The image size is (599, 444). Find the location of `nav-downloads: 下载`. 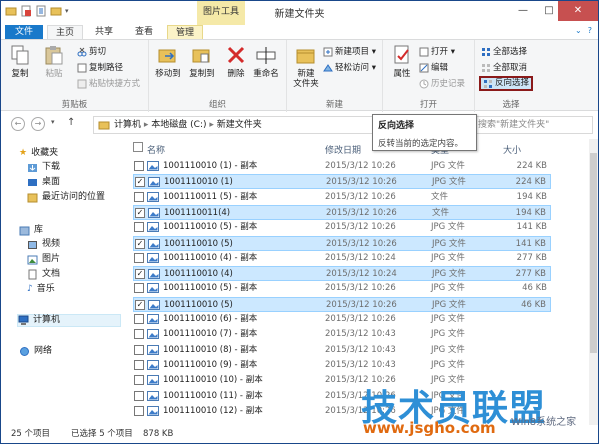

nav-downloads: 下载 is located at coordinates (43, 167).